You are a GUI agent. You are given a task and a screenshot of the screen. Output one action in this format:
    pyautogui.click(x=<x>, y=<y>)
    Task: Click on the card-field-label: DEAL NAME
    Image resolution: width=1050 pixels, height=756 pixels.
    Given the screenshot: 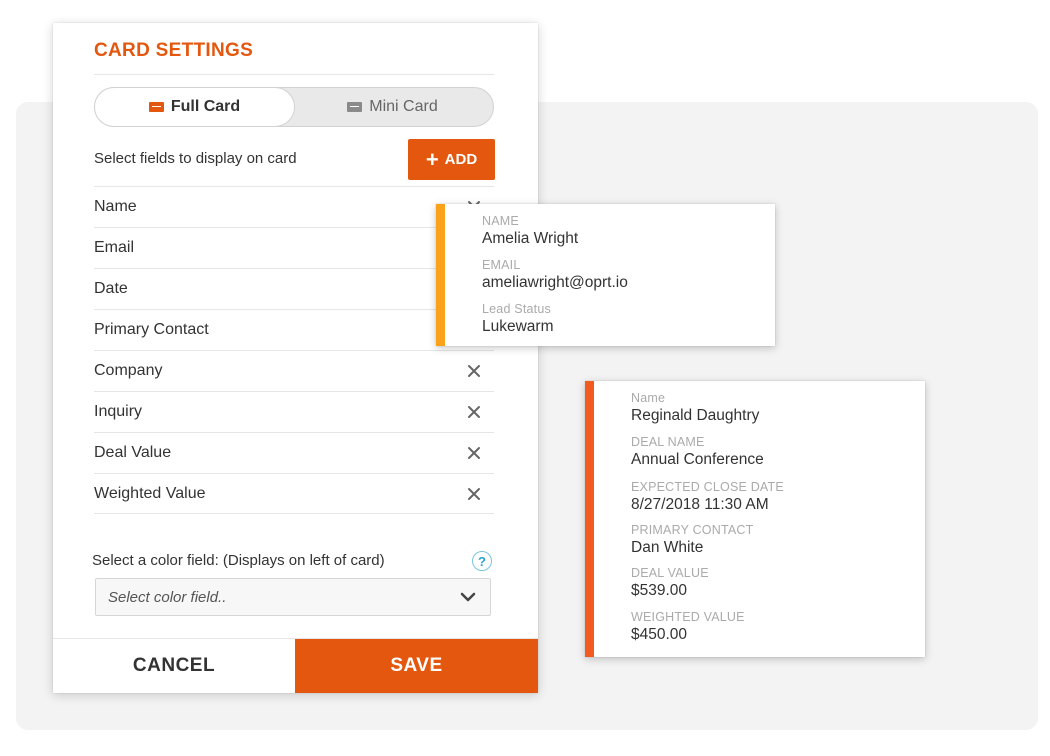 What is the action you would take?
    pyautogui.click(x=668, y=442)
    